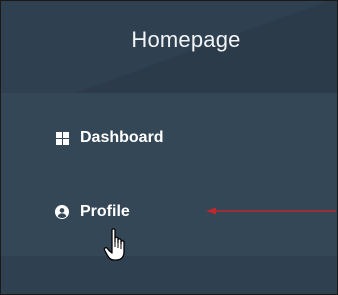 The width and height of the screenshot is (338, 295). What do you see at coordinates (271, 211) in the screenshot?
I see `annotation-arrow-icon` at bounding box center [271, 211].